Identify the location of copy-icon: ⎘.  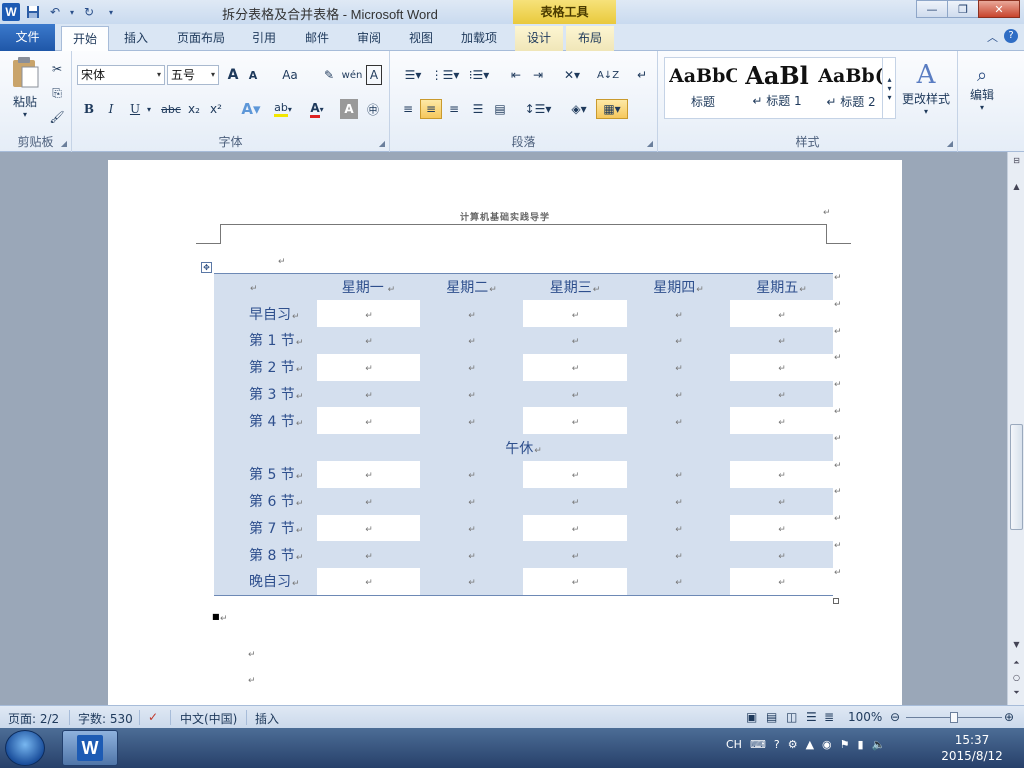
(57, 93).